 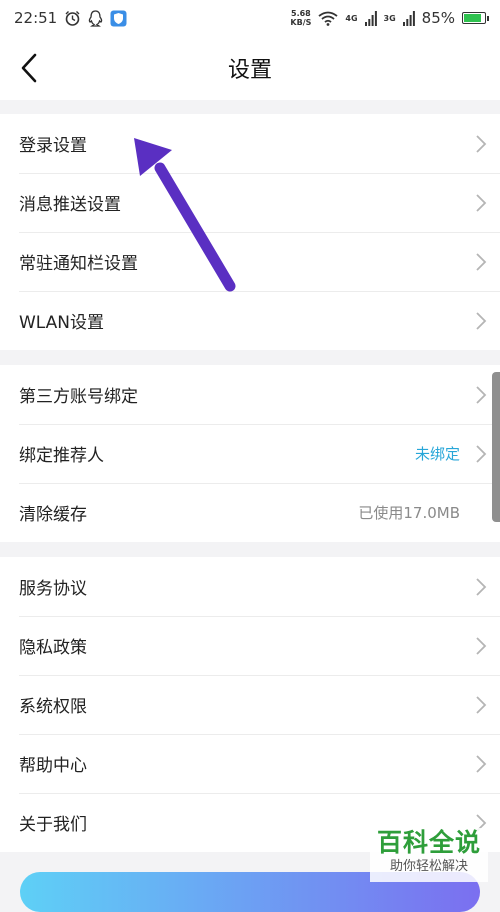 I want to click on settings-item-privacy-policy: 隐私政策, so click(x=250, y=645).